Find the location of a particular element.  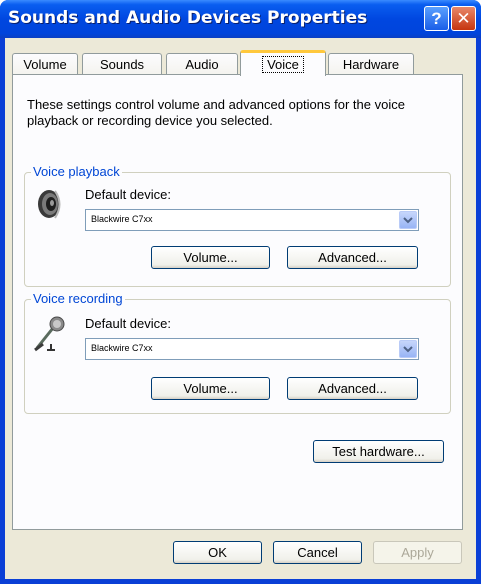

title-bar: Sounds and Audio Devices Properties ? ✕ is located at coordinates (240, 19).